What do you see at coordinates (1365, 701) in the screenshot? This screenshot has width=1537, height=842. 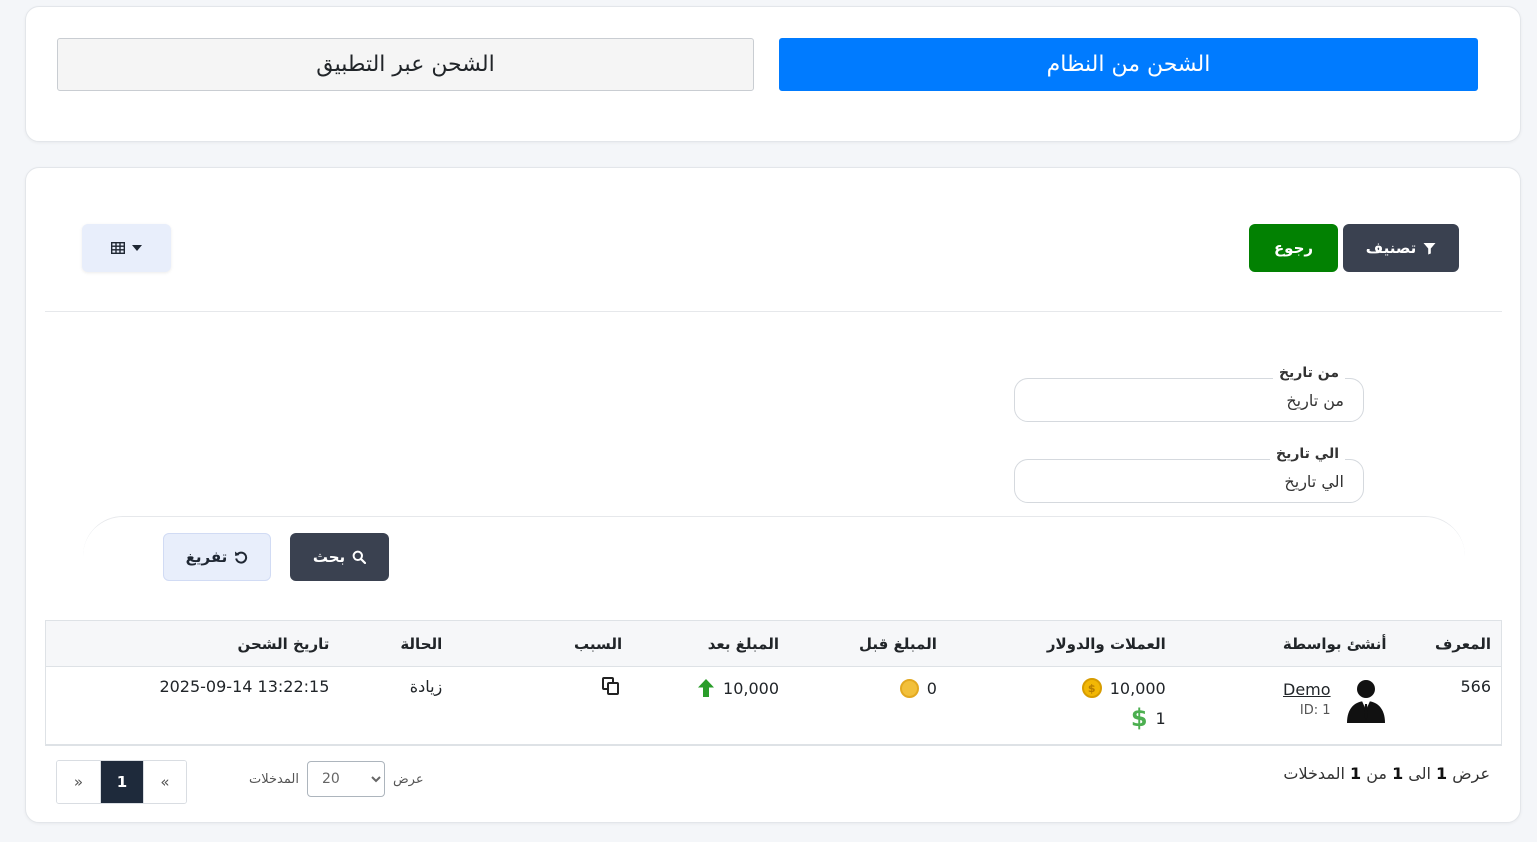 I see `avatar` at bounding box center [1365, 701].